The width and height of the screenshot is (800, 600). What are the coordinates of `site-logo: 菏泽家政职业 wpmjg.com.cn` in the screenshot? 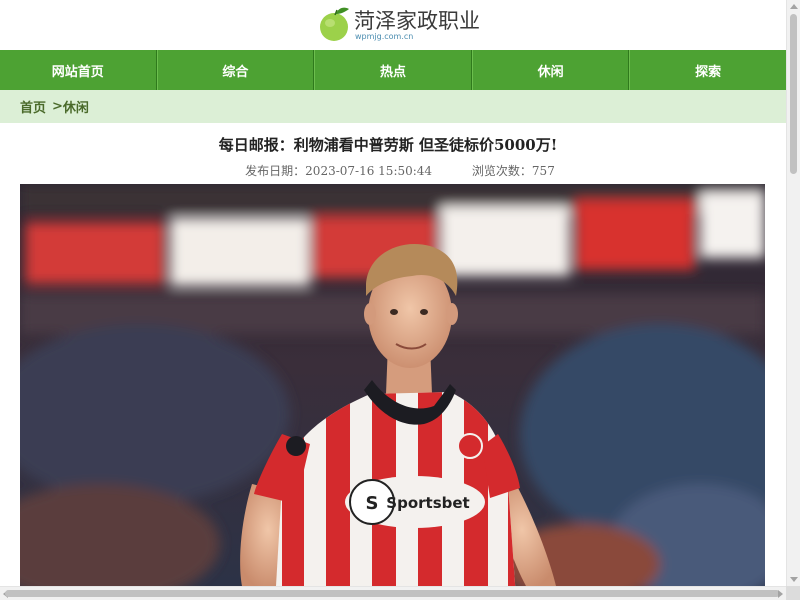 It's located at (398, 23).